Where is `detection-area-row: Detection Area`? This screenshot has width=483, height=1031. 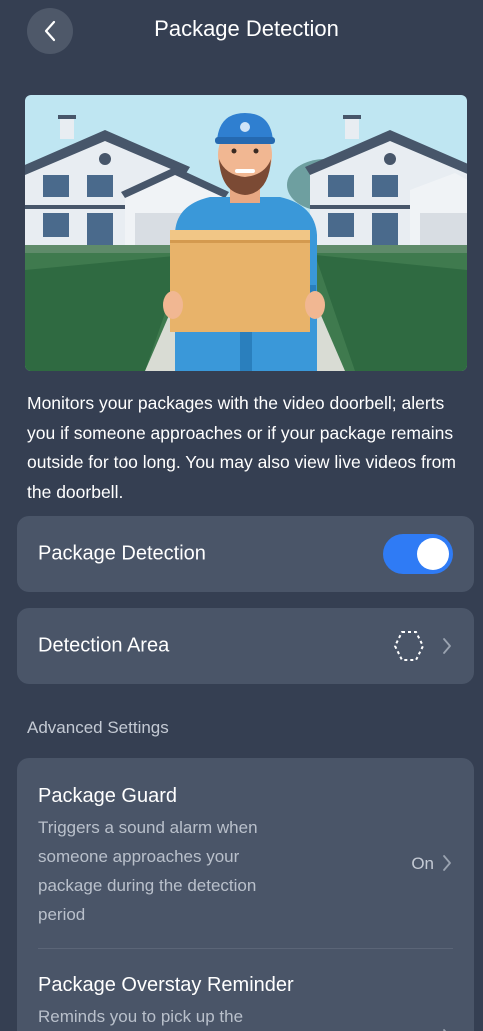 detection-area-row: Detection Area is located at coordinates (245, 646).